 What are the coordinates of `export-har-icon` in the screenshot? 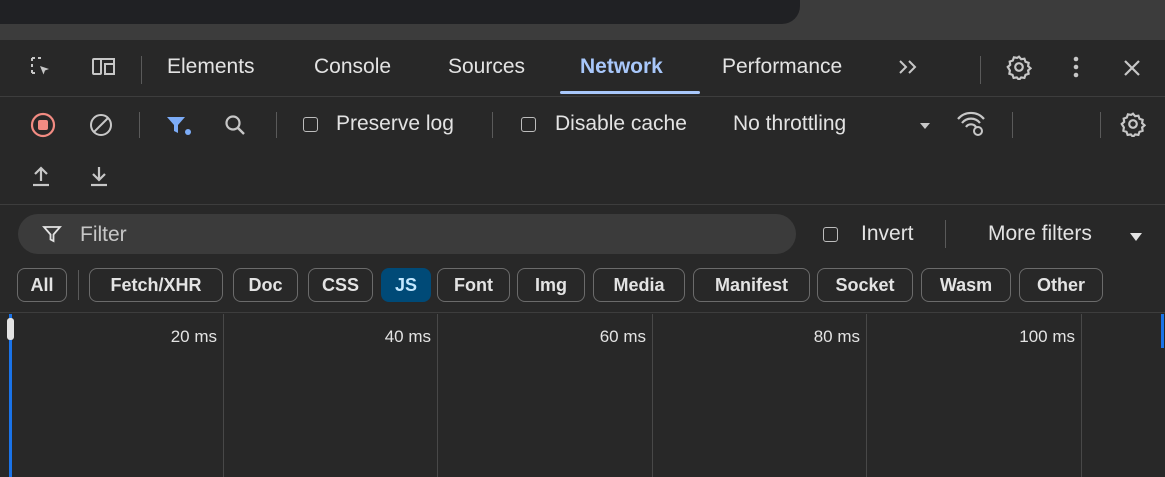 It's located at (99, 176).